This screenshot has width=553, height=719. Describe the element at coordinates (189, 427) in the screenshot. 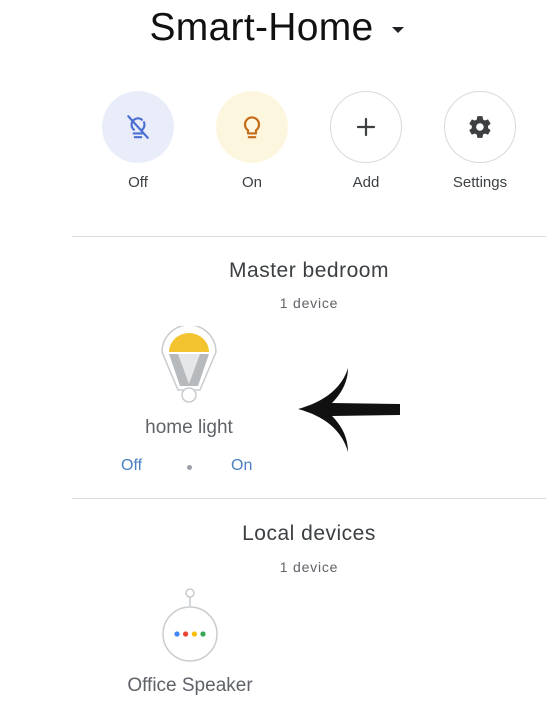

I see `device-name: home light` at that location.